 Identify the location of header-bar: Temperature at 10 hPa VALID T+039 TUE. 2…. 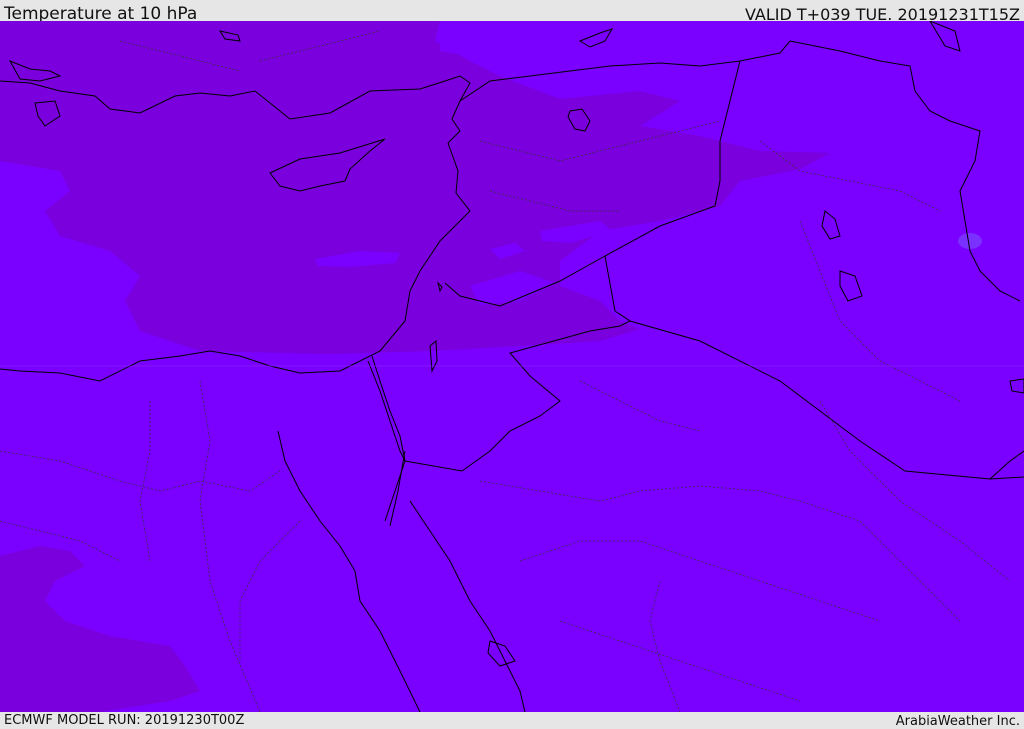
(512, 12).